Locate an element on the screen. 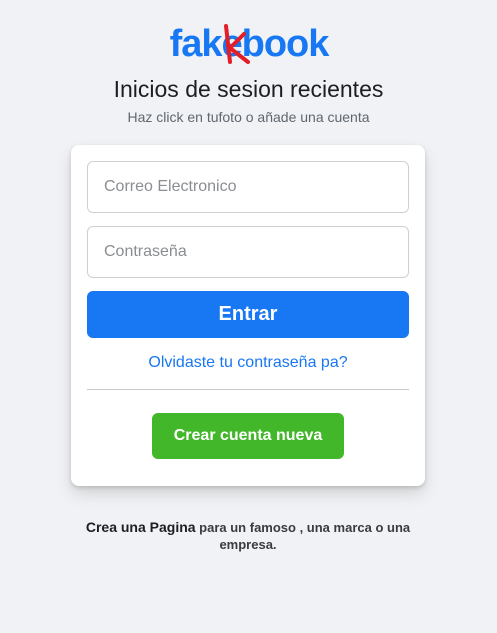 The image size is (497, 633). fakebook-logo: fakebook is located at coordinates (248, 43).